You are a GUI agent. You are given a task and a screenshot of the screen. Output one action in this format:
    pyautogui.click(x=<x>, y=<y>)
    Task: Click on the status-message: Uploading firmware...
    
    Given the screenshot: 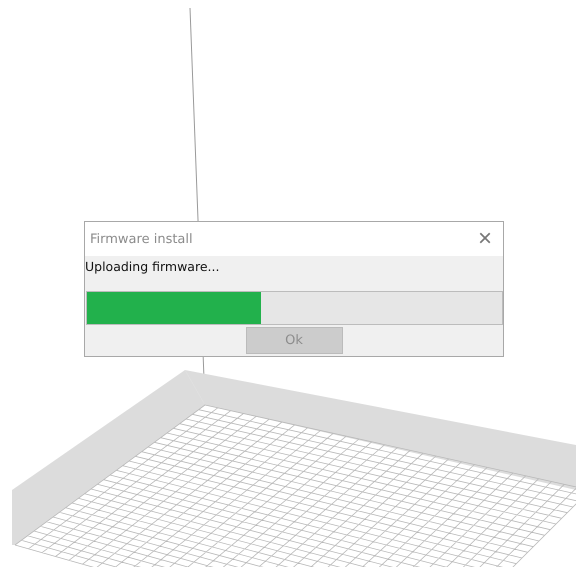 What is the action you would take?
    pyautogui.click(x=152, y=267)
    